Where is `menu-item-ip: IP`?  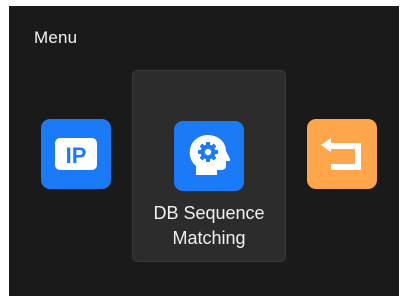
menu-item-ip: IP is located at coordinates (76, 154).